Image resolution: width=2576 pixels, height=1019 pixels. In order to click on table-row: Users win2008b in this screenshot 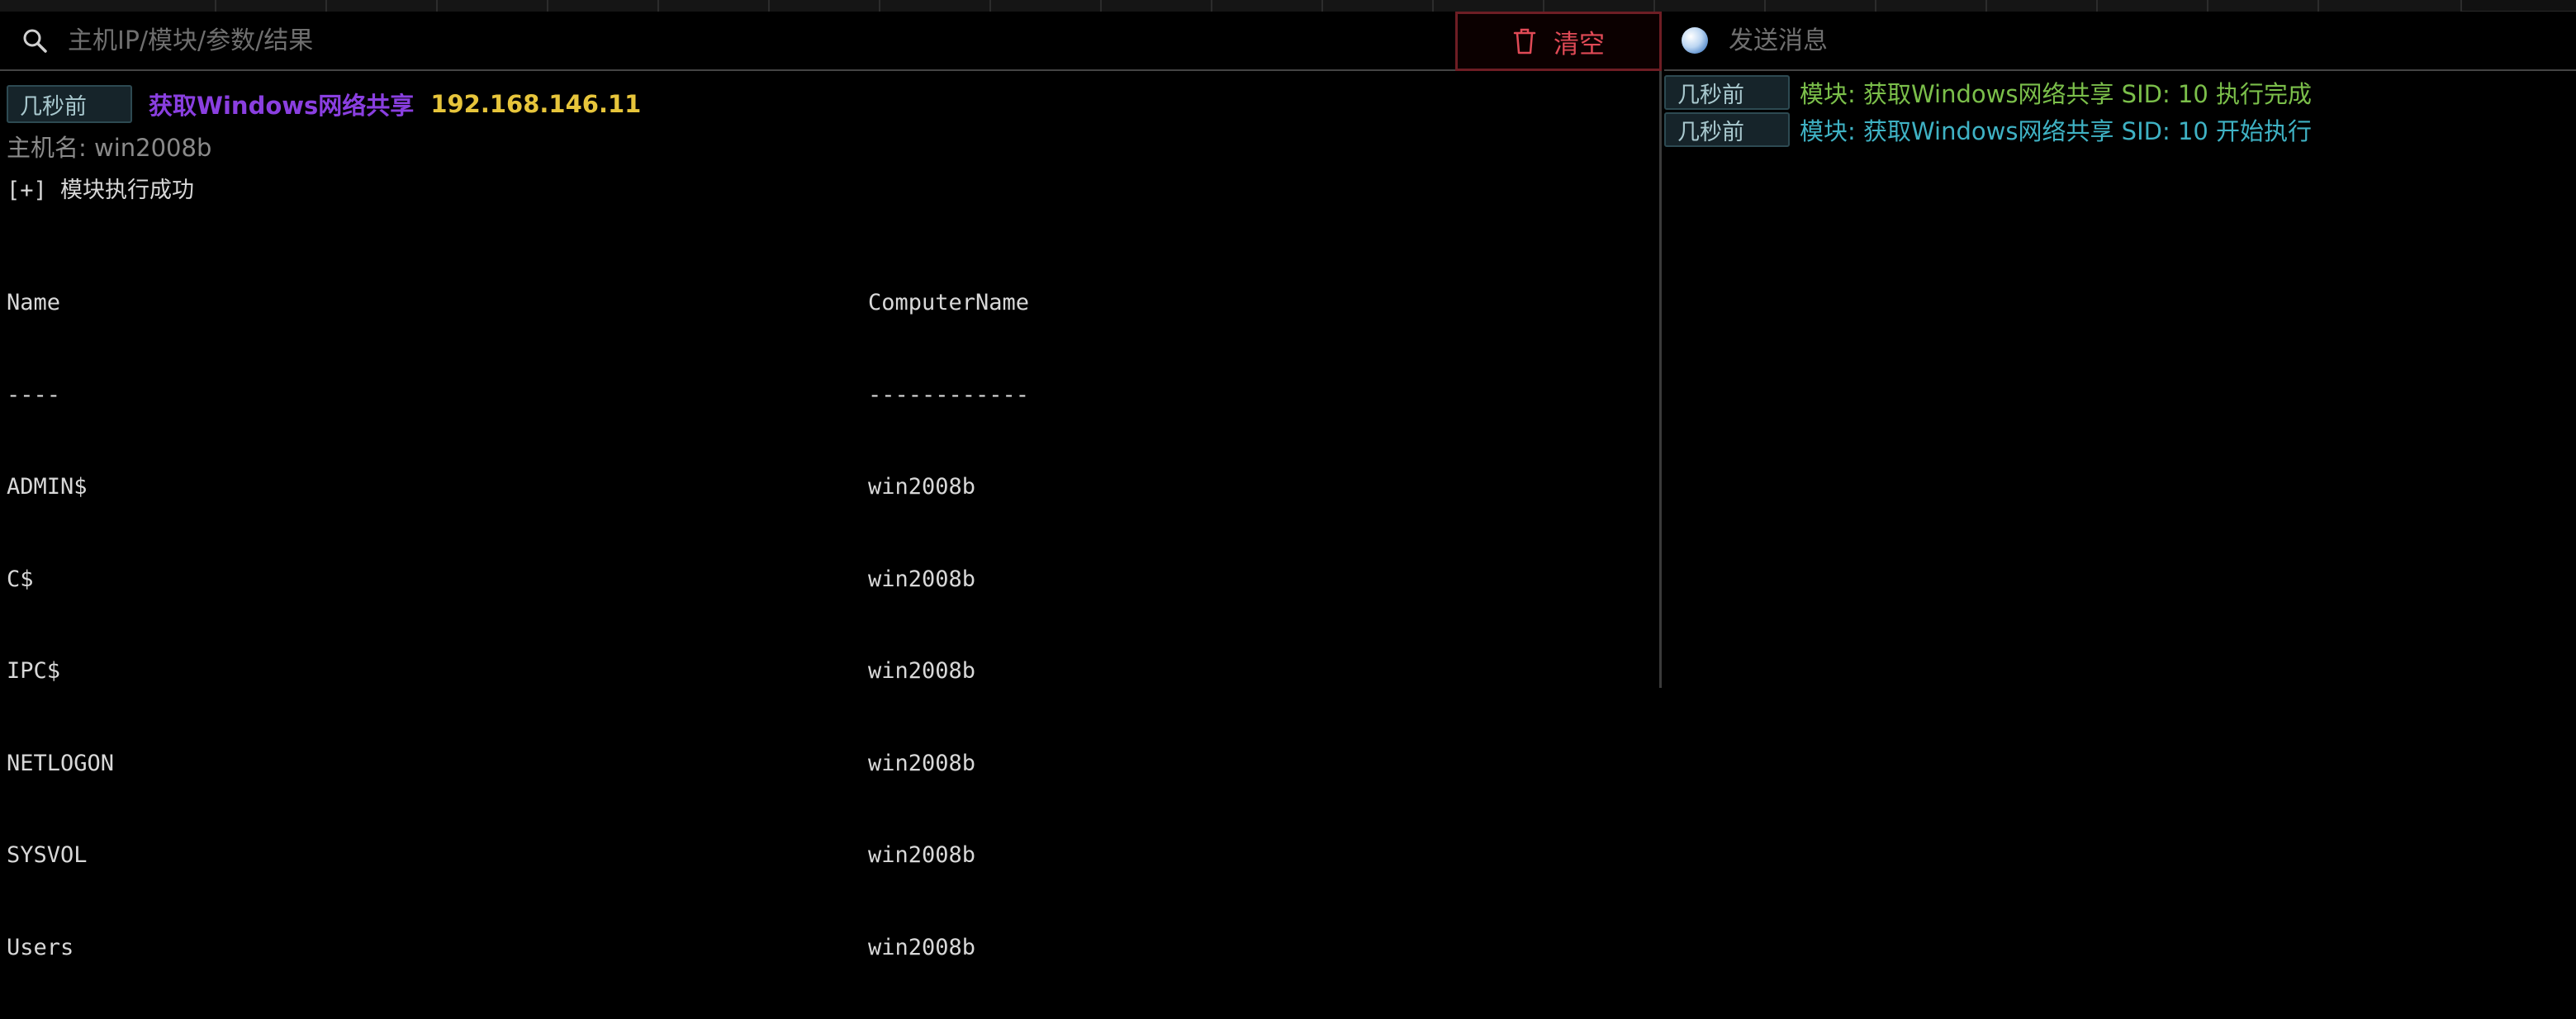, I will do `click(833, 948)`.